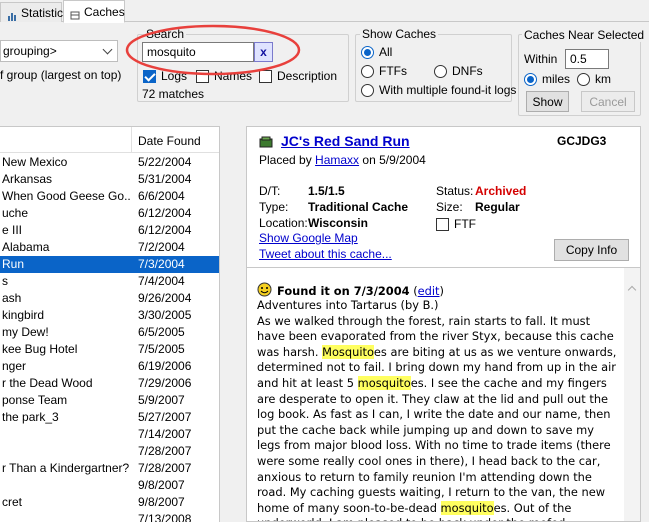  I want to click on list-item: 7/13/2008, so click(109, 516).